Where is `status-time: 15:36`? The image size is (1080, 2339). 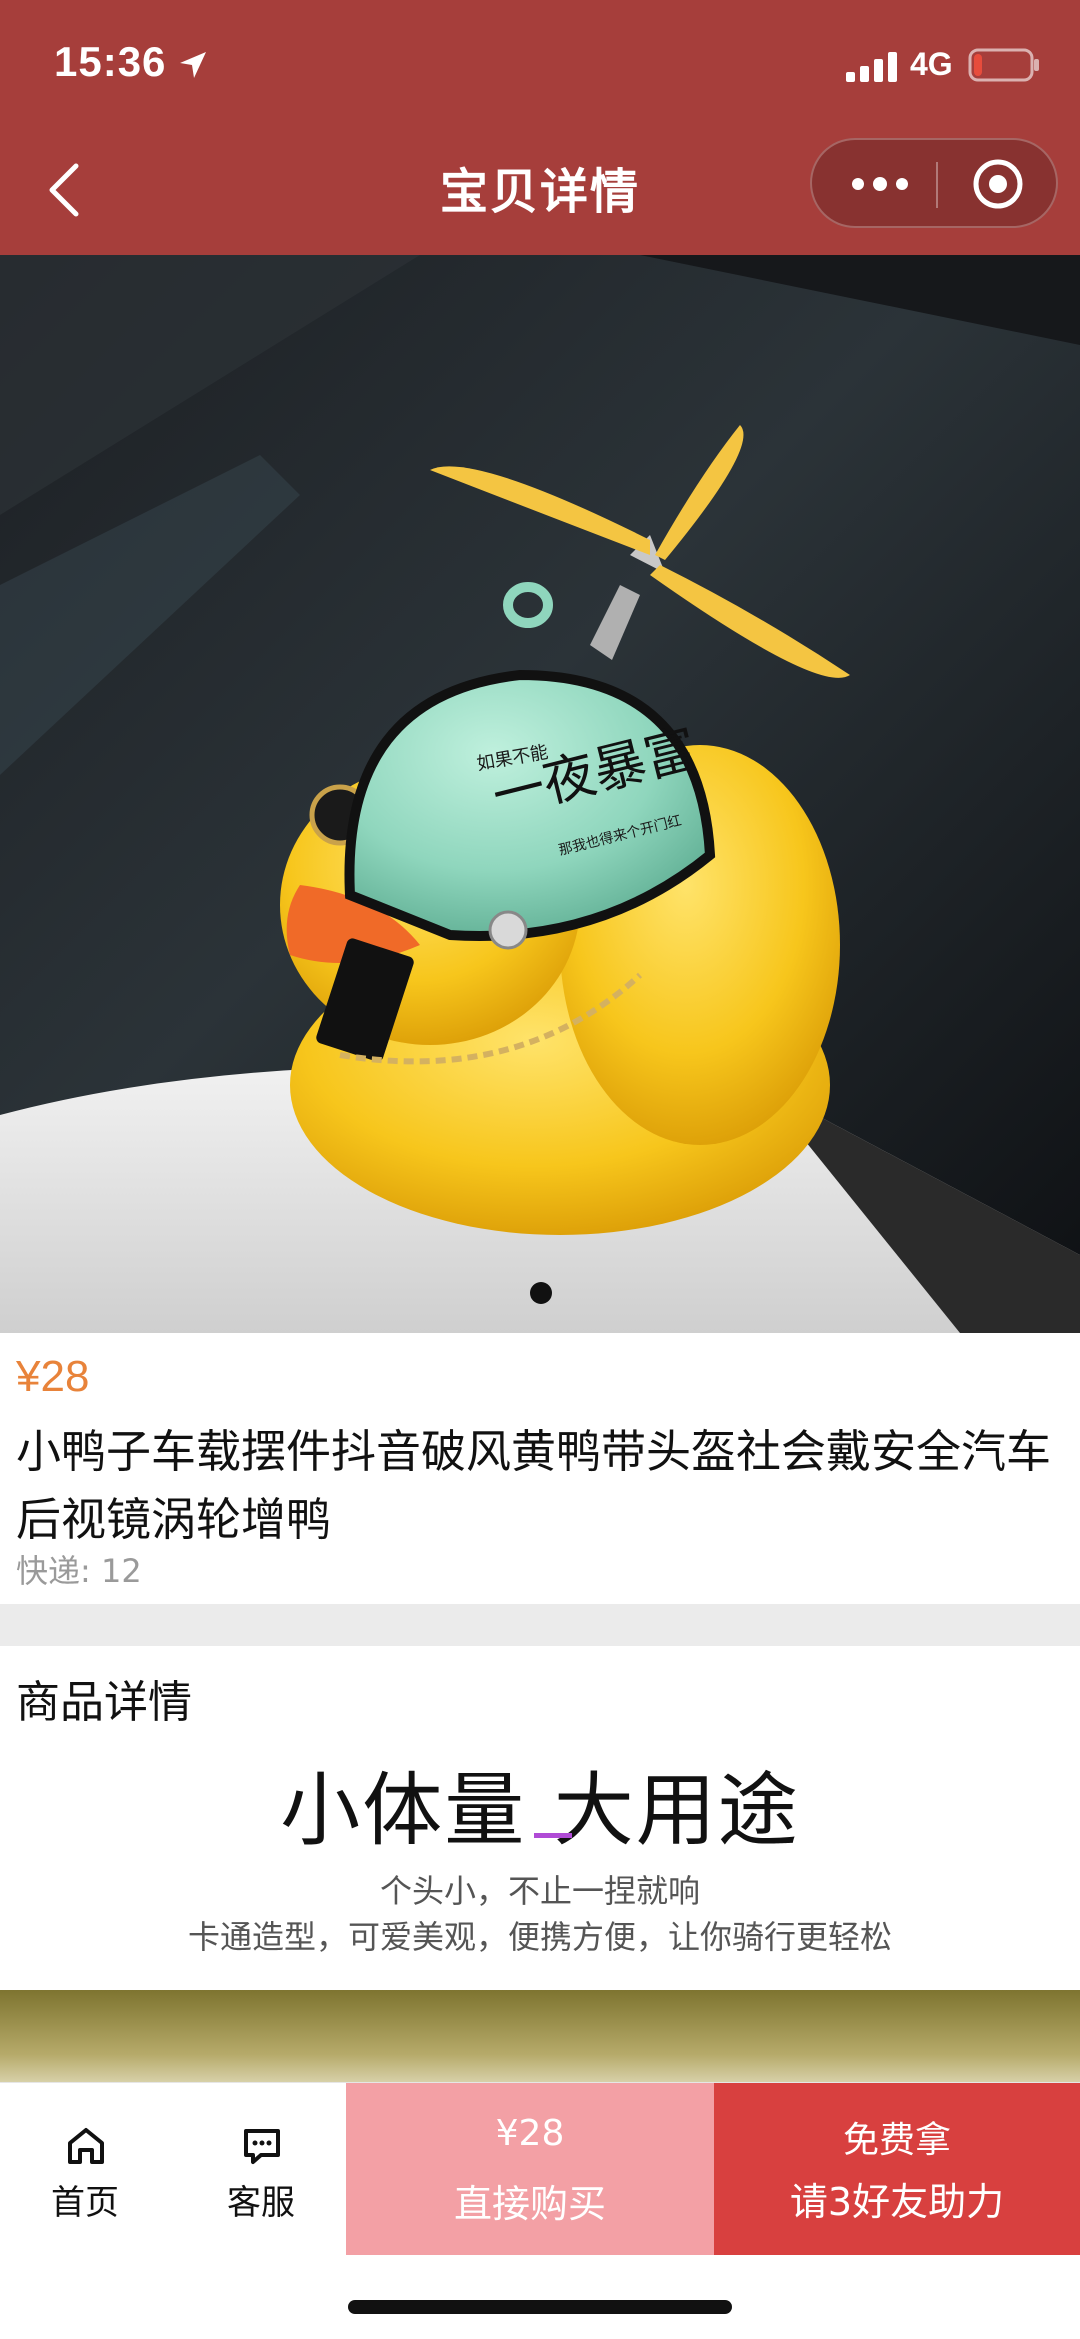
status-time: 15:36 is located at coordinates (110, 61).